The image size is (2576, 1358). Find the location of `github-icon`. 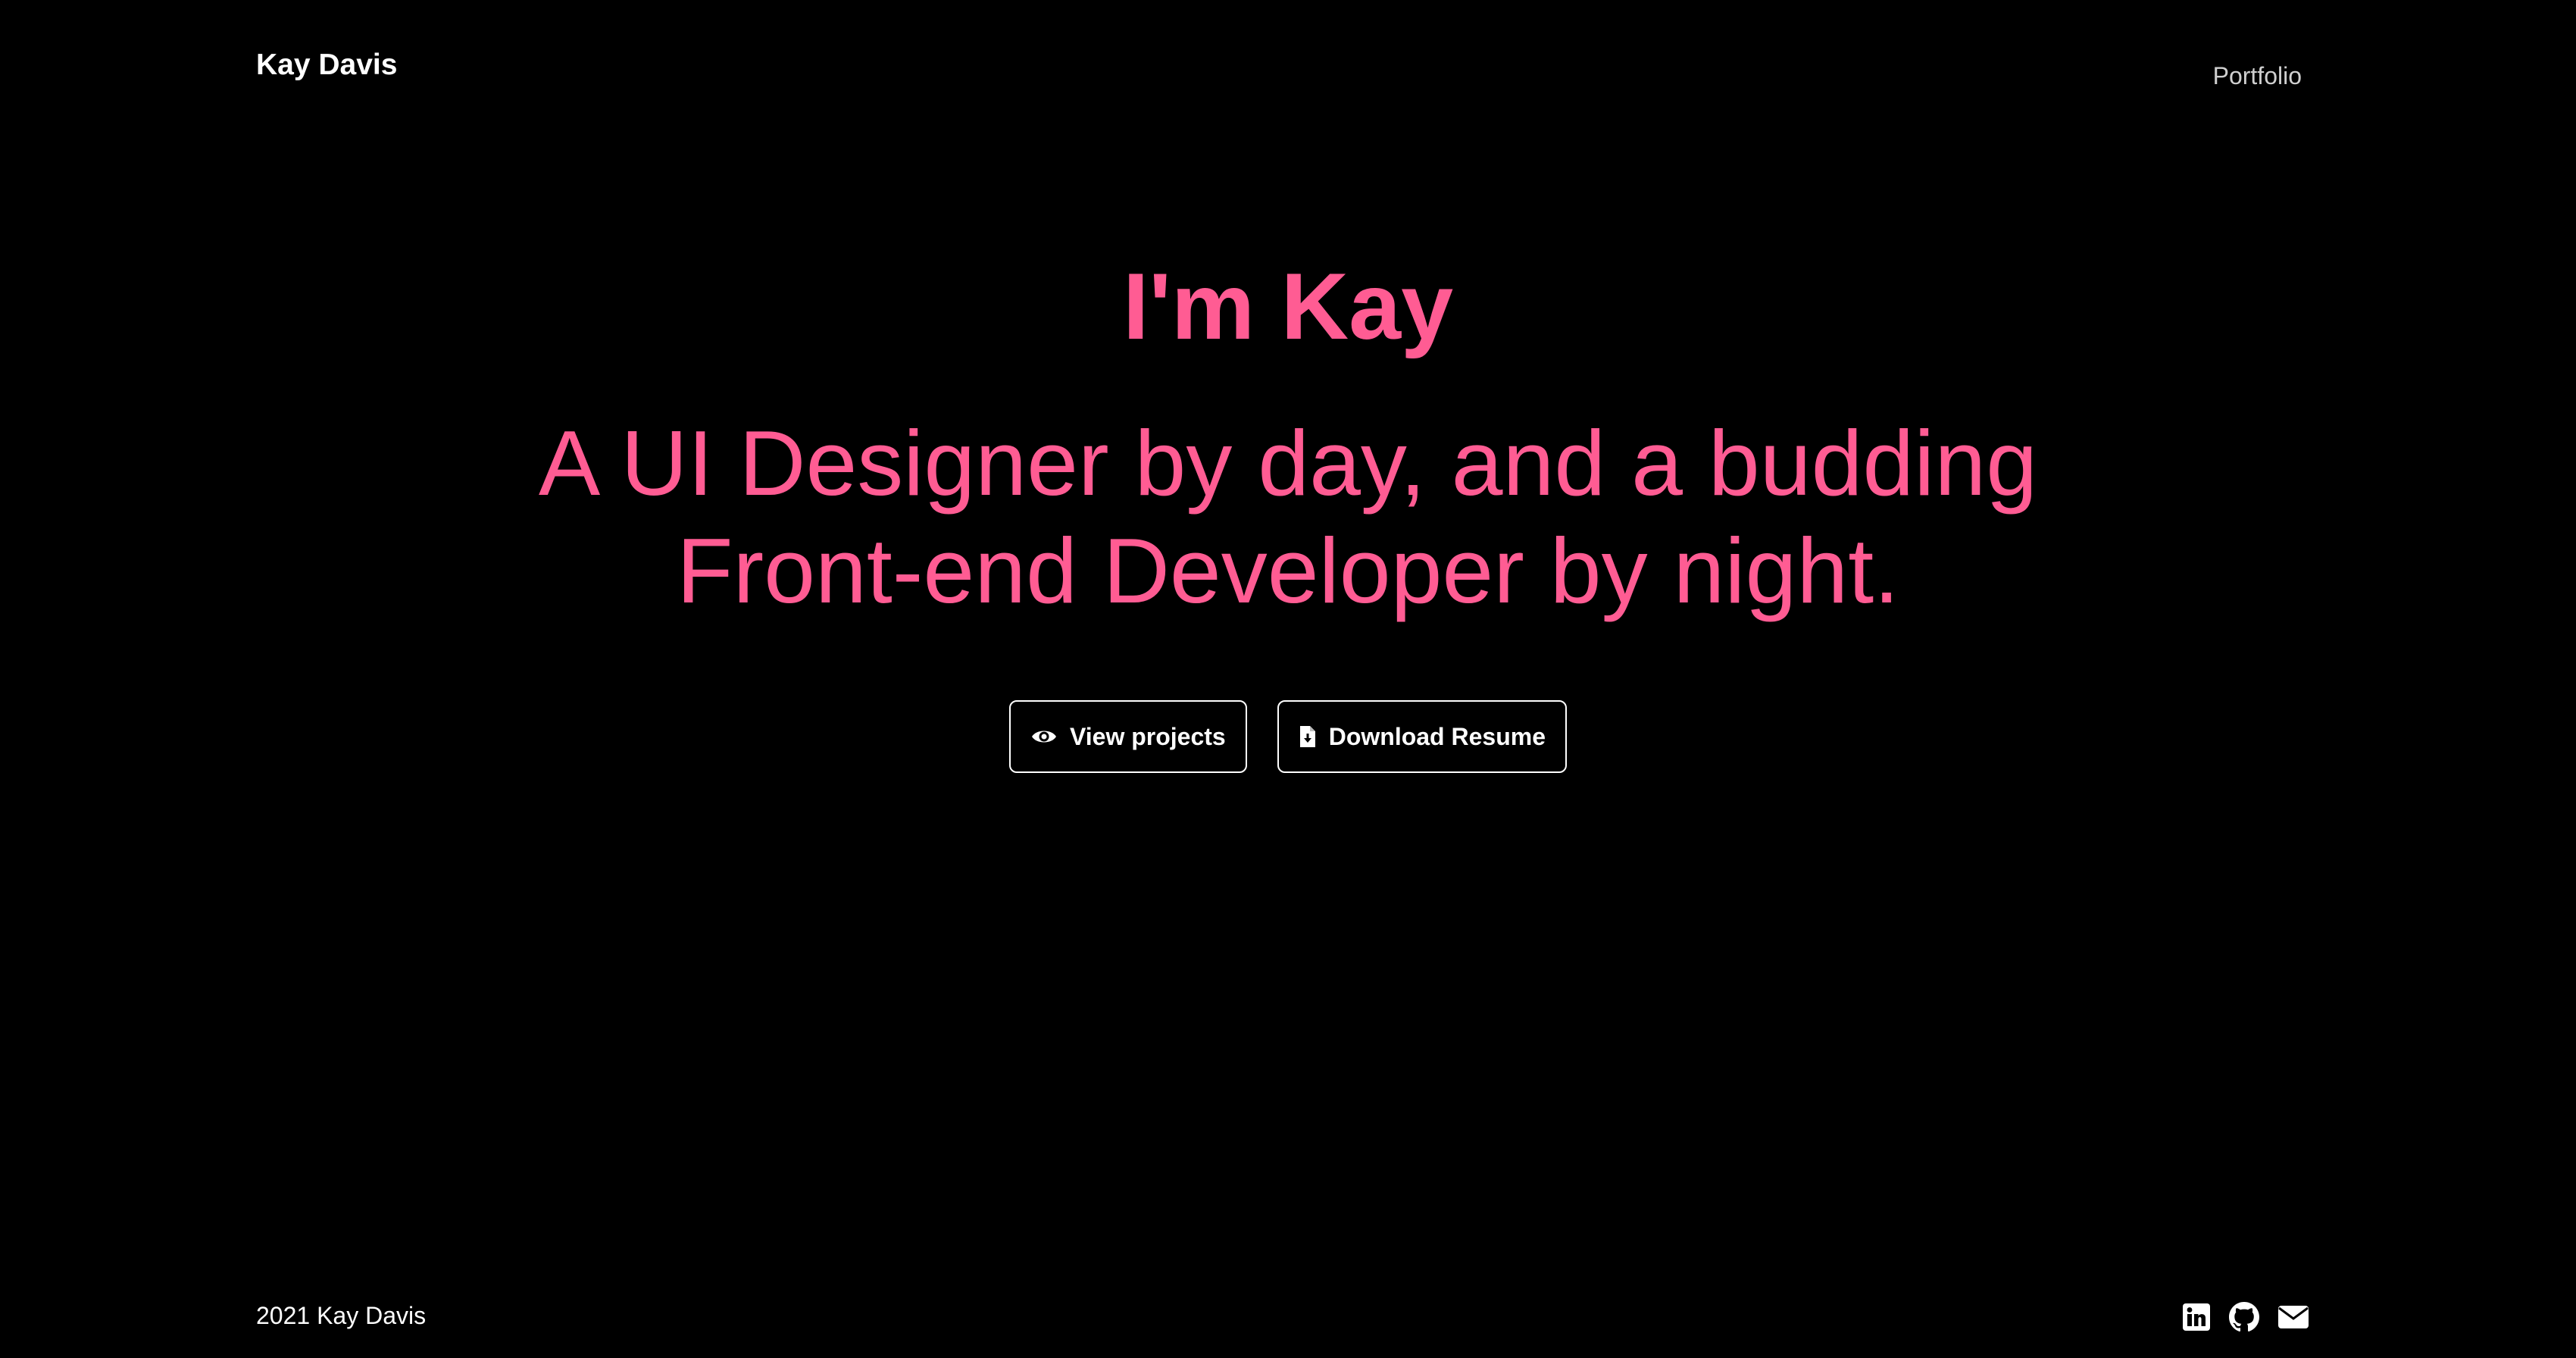

github-icon is located at coordinates (2244, 1317).